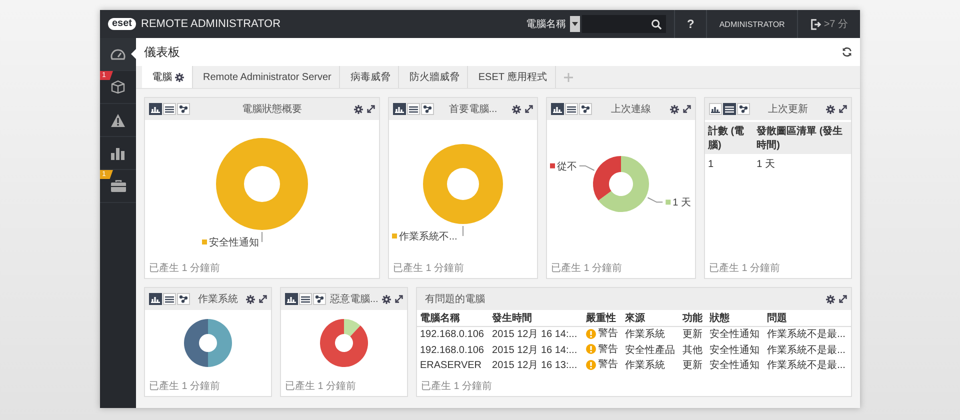 The height and width of the screenshot is (420, 960). I want to click on bar-chart-icon, so click(118, 153).